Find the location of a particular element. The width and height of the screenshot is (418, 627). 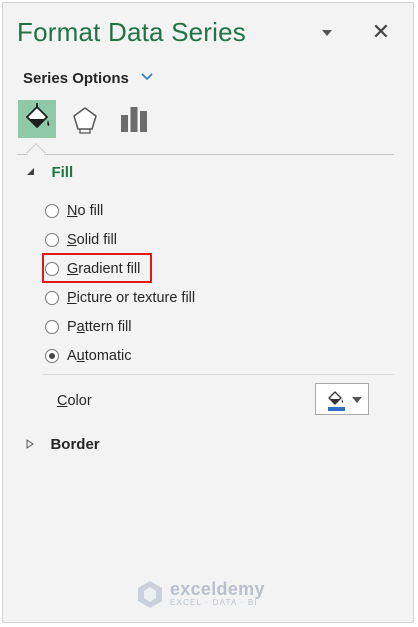

tab-series-options is located at coordinates (134, 119).